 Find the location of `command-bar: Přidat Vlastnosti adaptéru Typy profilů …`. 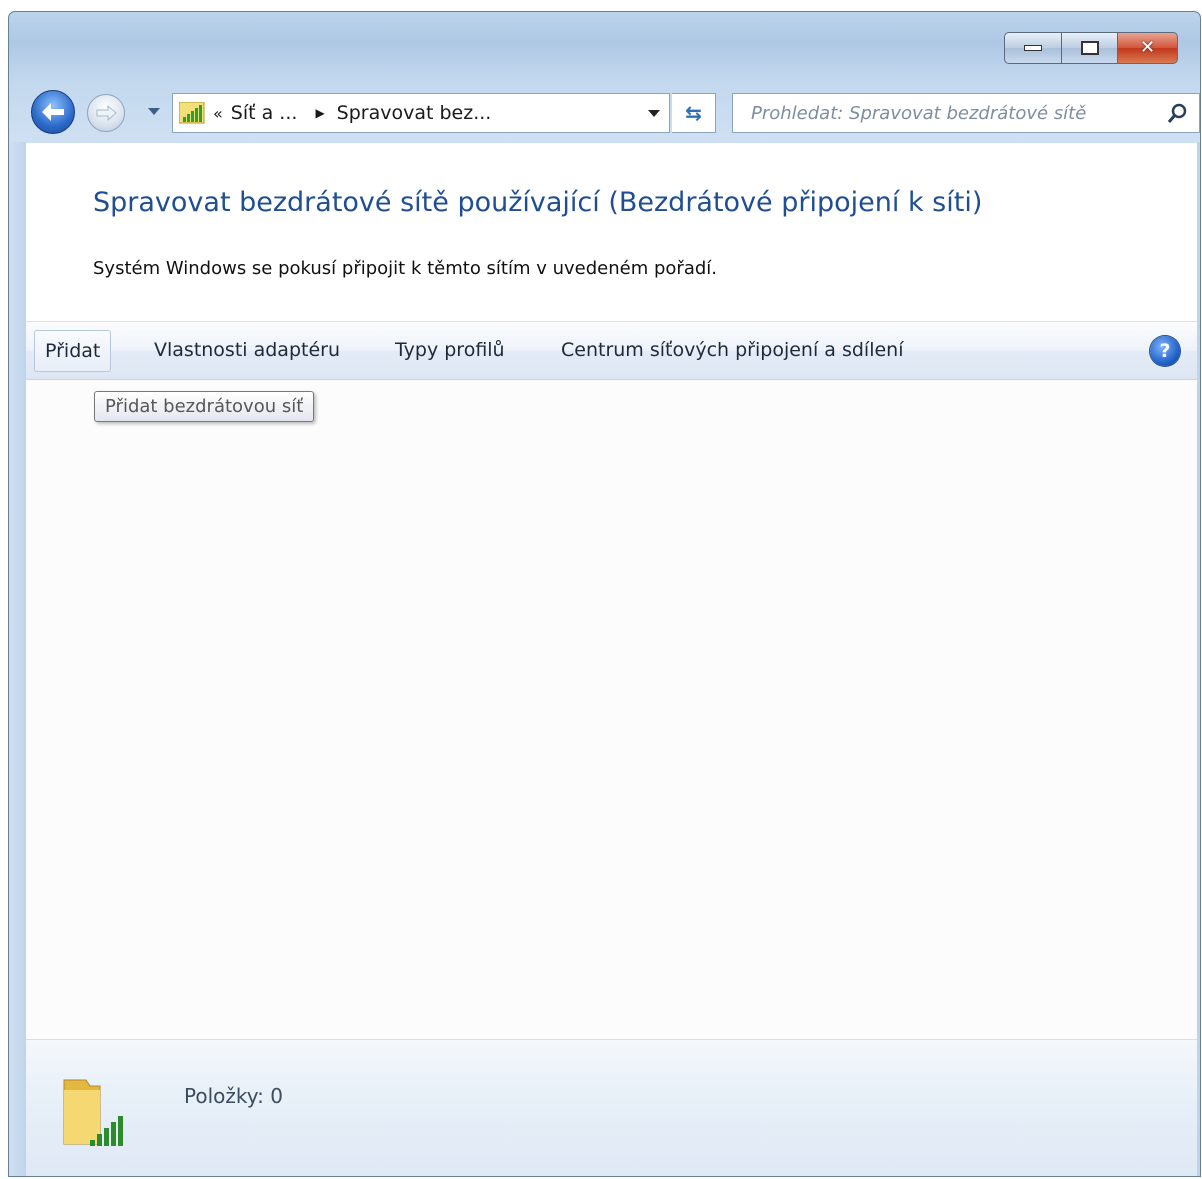

command-bar: Přidat Vlastnosti adaptéru Typy profilů … is located at coordinates (611, 350).